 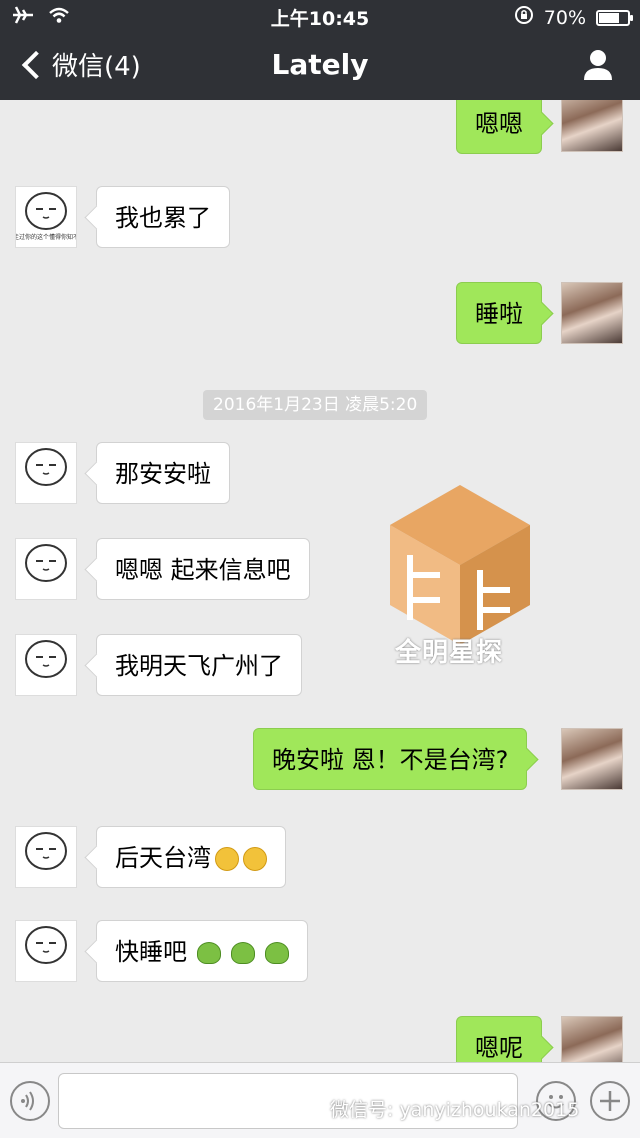 What do you see at coordinates (320, 17) in the screenshot?
I see `status-bar: 上午10:45 70%` at bounding box center [320, 17].